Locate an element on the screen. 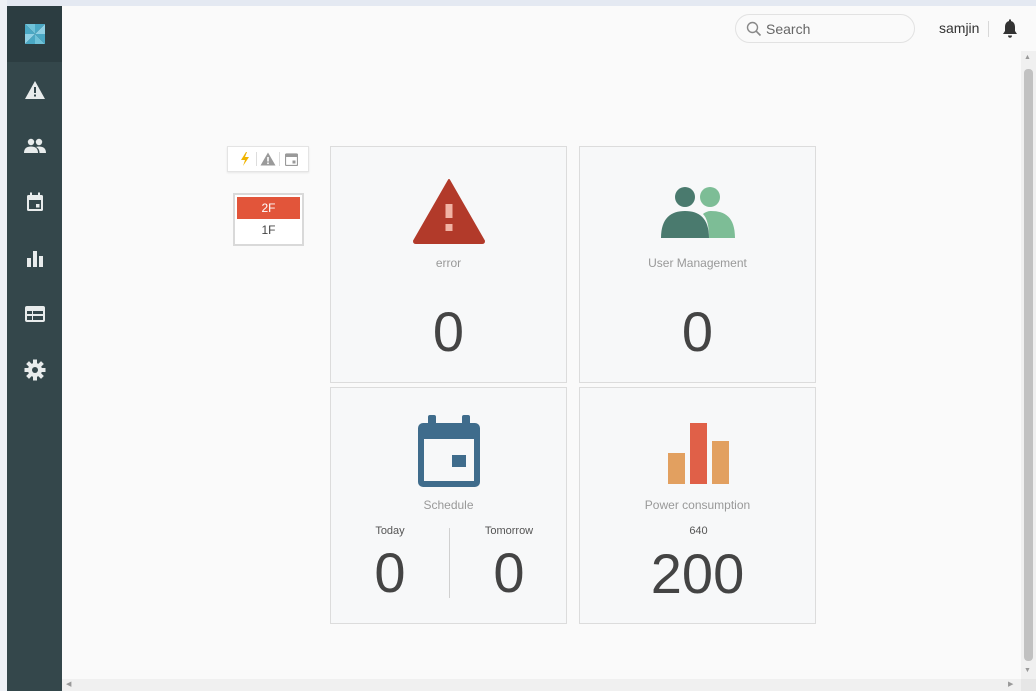 Image resolution: width=1036 pixels, height=691 pixels. tomorrow-label: Tomorrow is located at coordinates (509, 531).